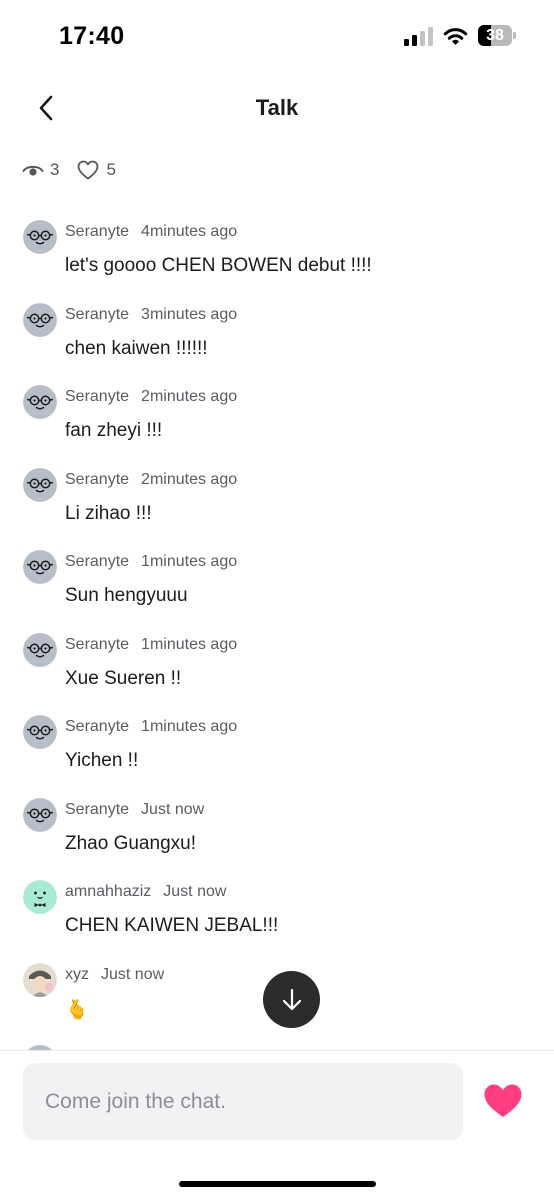  What do you see at coordinates (102, 760) in the screenshot?
I see `message-text: Yichen !!` at bounding box center [102, 760].